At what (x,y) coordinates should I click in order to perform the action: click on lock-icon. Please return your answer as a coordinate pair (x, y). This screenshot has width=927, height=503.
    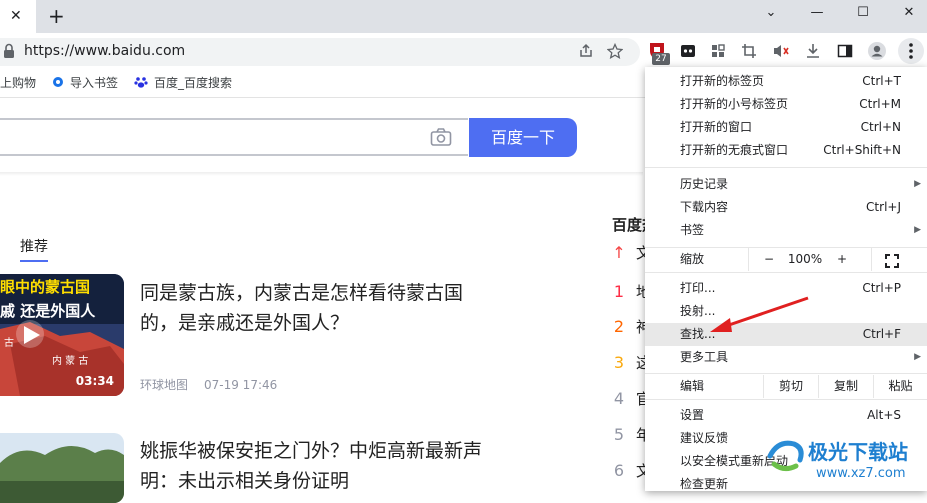
    Looking at the image, I should click on (9, 51).